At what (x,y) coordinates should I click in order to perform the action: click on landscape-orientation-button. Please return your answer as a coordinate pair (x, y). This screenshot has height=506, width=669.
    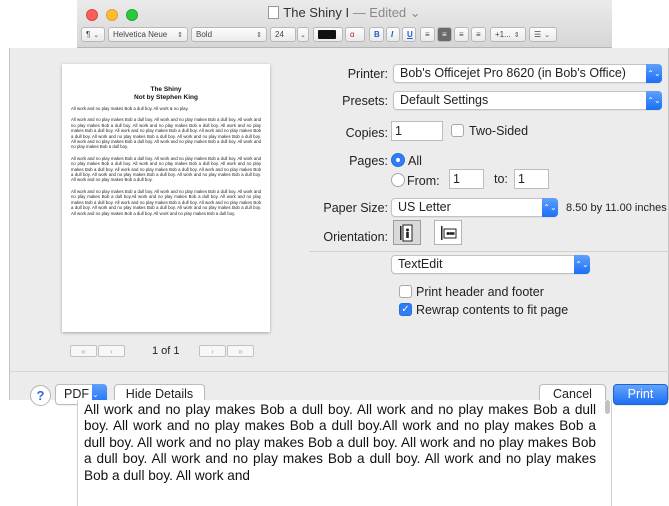
    Looking at the image, I should click on (448, 232).